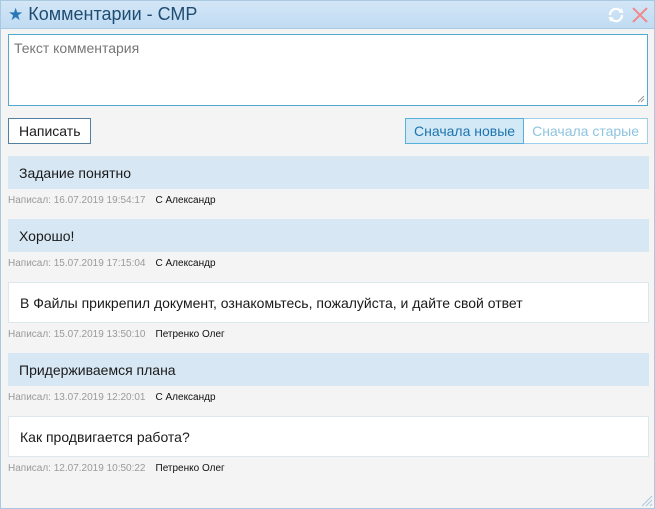 This screenshot has width=655, height=509. I want to click on comment-text: Задание понятно, so click(328, 172).